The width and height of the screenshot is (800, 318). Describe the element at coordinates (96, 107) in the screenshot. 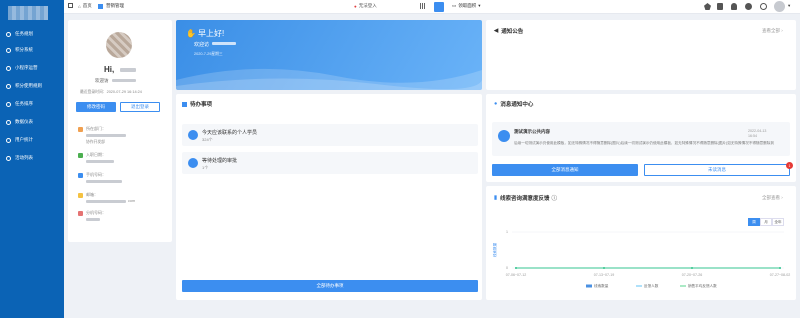

I see `change-password-button: 修改密码` at that location.